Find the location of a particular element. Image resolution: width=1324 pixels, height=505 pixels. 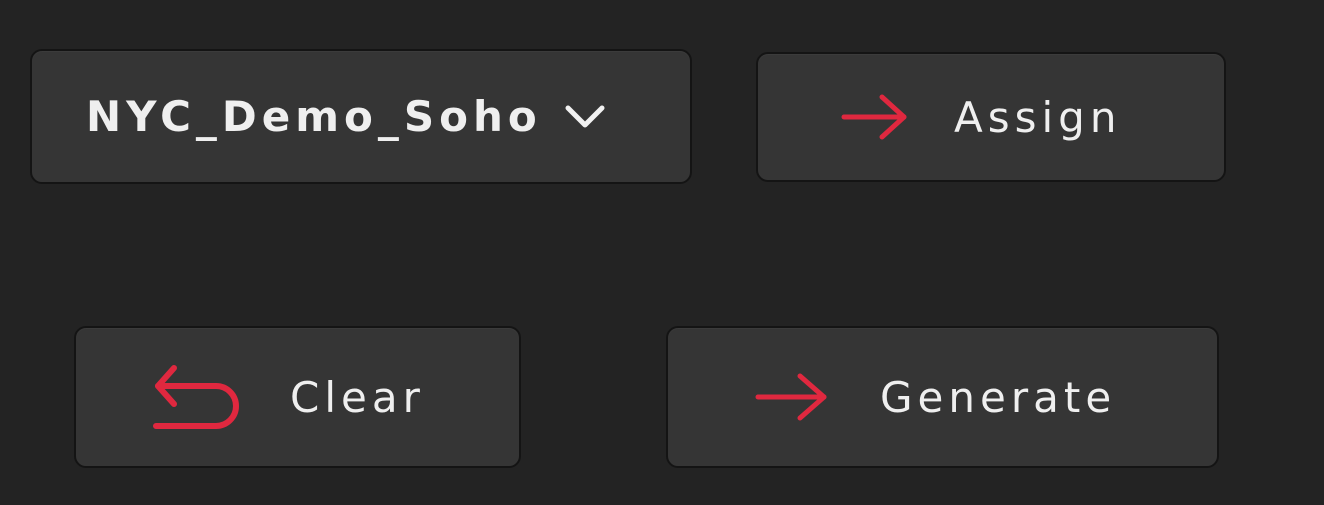

assign-button-label: Assign is located at coordinates (1038, 117).